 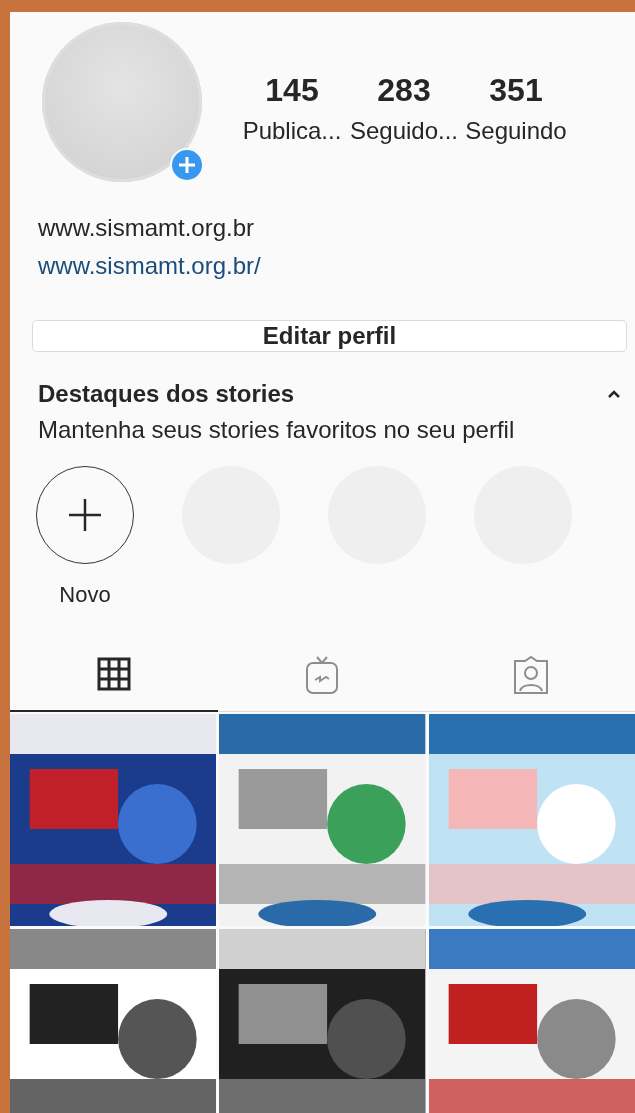 What do you see at coordinates (166, 394) in the screenshot?
I see `highlights-title: Destaques dos stories` at bounding box center [166, 394].